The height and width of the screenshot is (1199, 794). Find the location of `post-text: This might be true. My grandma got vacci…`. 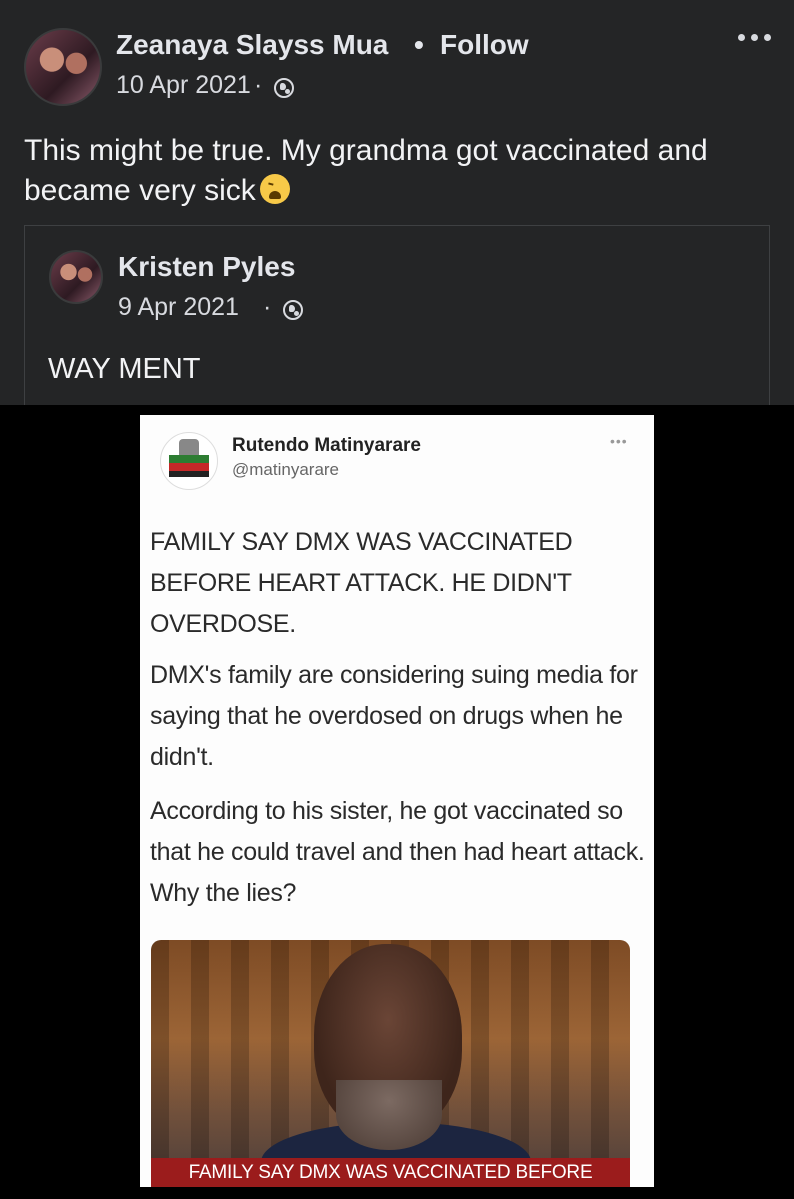

post-text: This might be true. My grandma got vacci… is located at coordinates (394, 171).